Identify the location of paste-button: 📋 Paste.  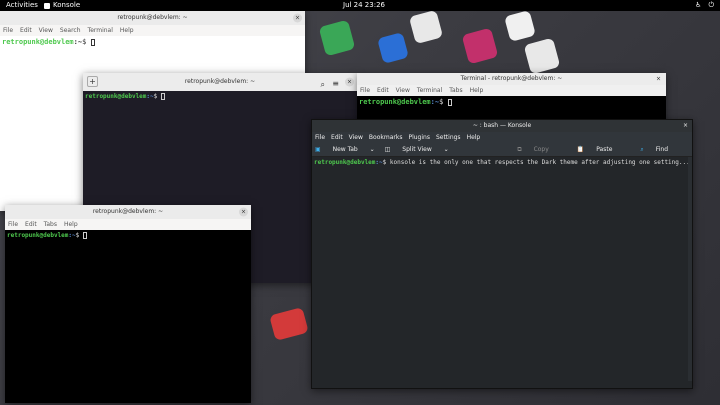
(600, 150).